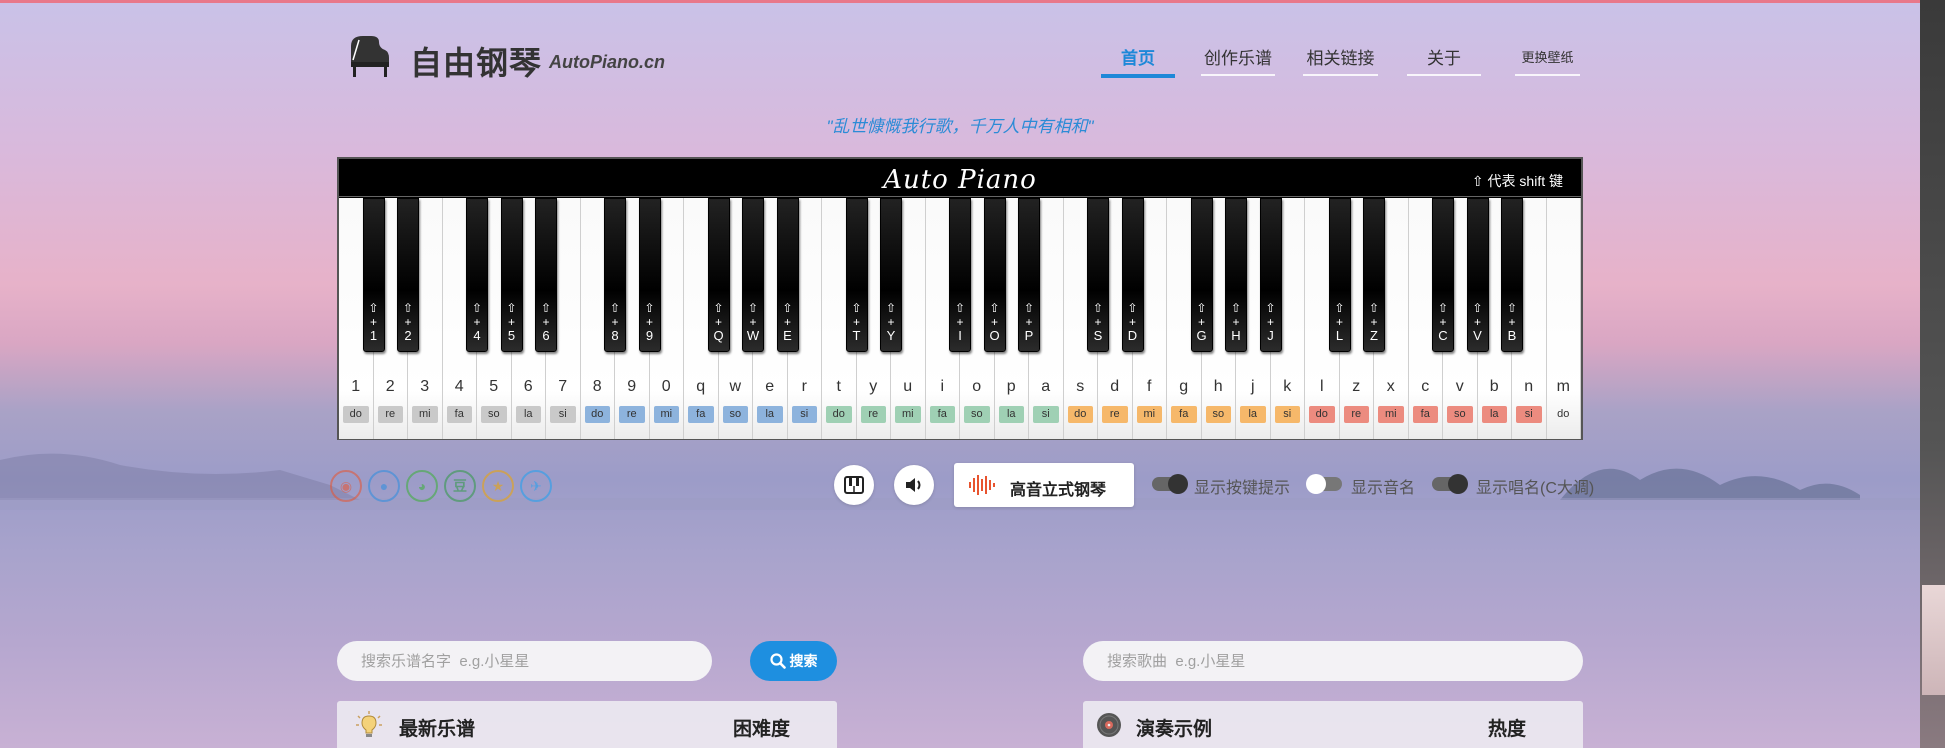 Image resolution: width=1945 pixels, height=748 pixels. What do you see at coordinates (753, 322) in the screenshot?
I see `black-key-label: ⇧ + W` at bounding box center [753, 322].